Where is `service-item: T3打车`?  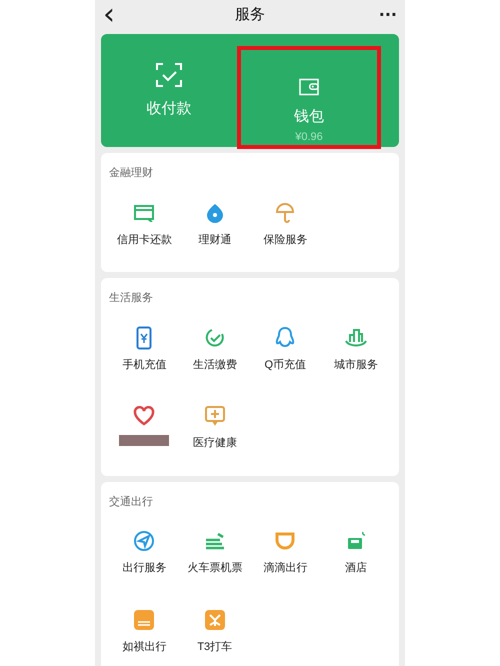 service-item: T3打车 is located at coordinates (214, 646).